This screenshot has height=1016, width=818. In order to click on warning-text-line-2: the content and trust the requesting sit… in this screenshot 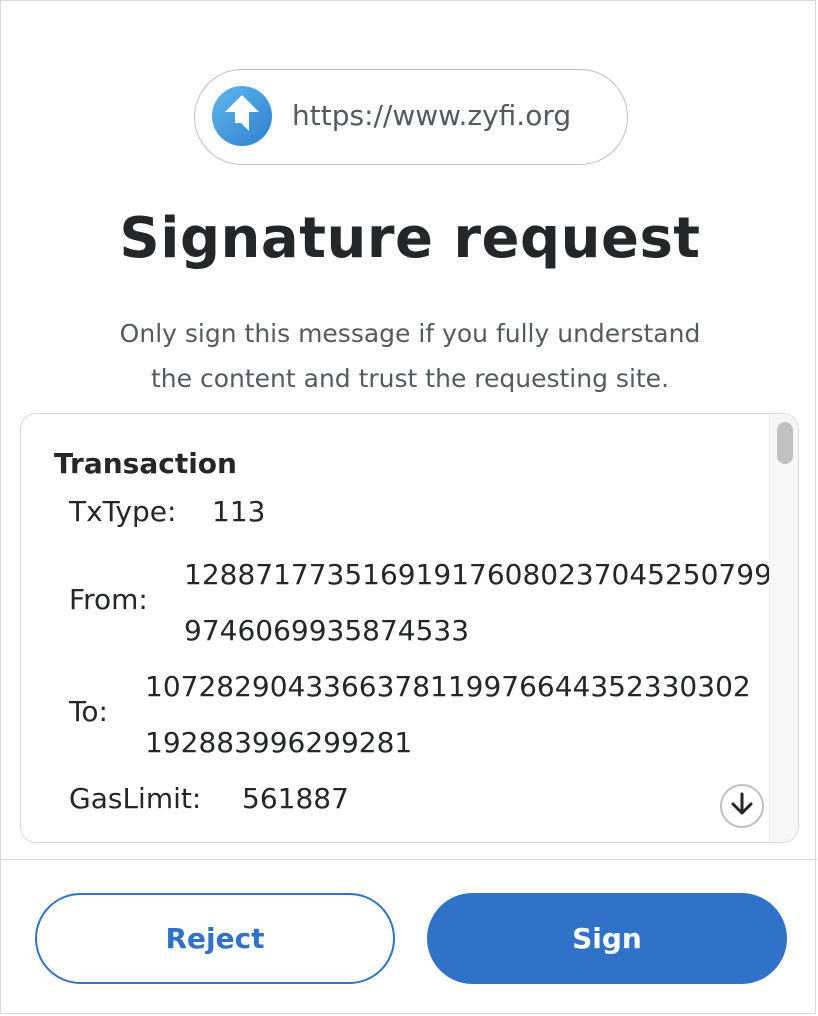, I will do `click(410, 378)`.